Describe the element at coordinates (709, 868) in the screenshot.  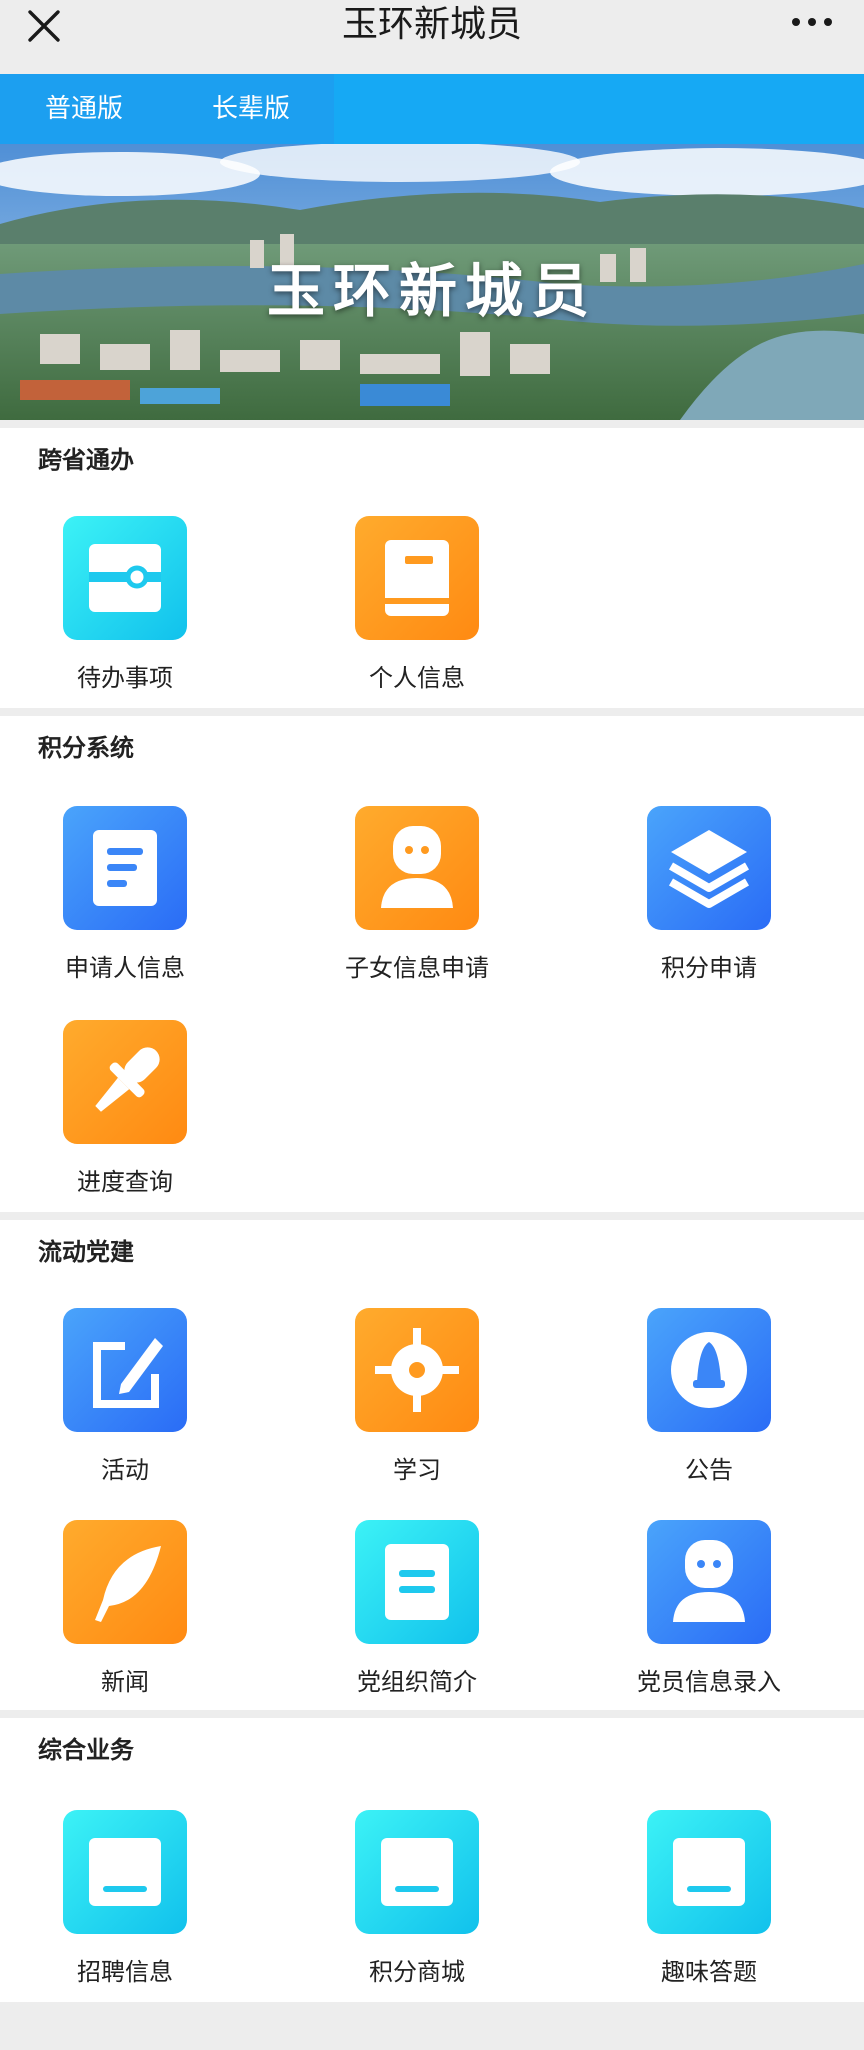
I see `layers-icon` at that location.